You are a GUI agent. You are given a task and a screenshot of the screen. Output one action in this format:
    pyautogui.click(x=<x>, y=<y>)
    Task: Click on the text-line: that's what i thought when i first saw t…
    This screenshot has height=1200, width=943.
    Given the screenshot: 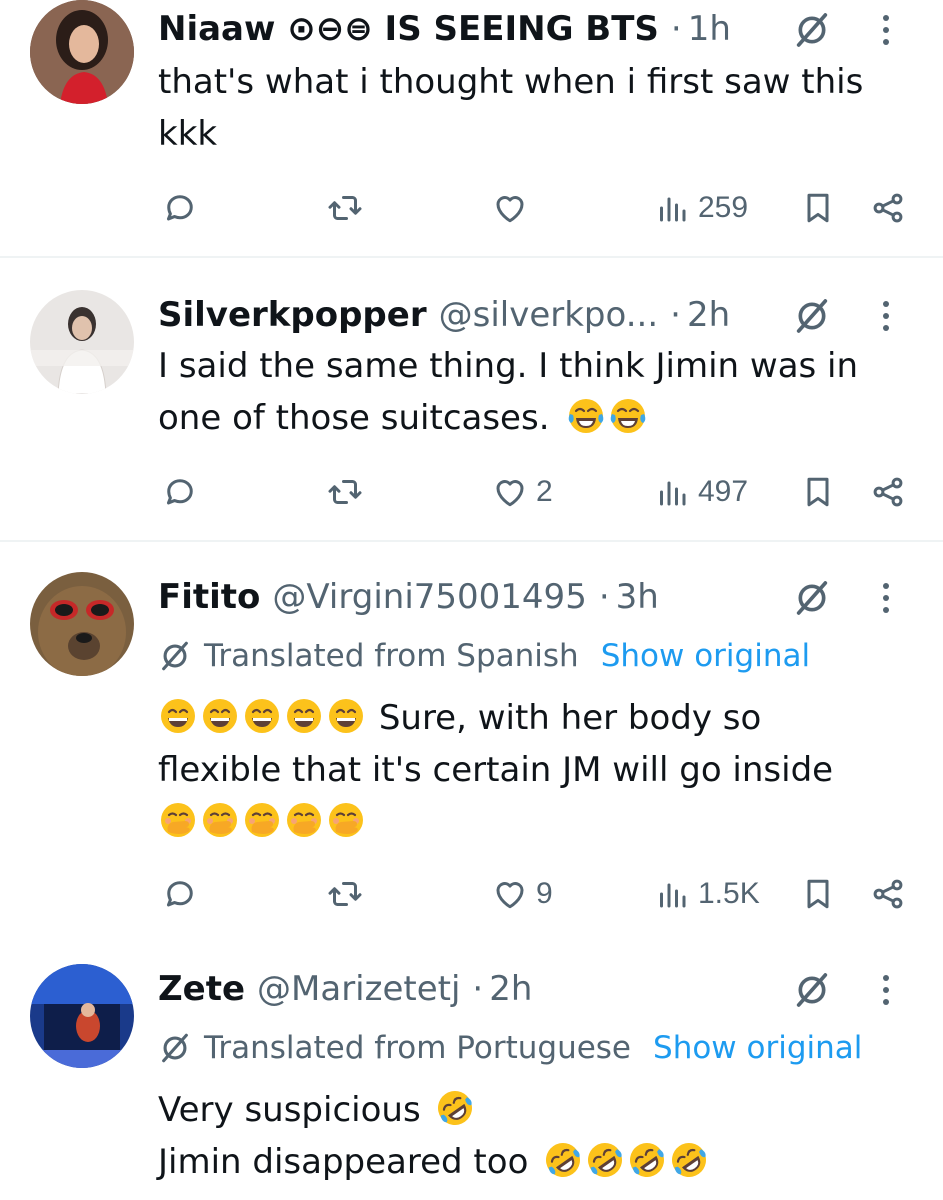 What is the action you would take?
    pyautogui.click(x=511, y=82)
    